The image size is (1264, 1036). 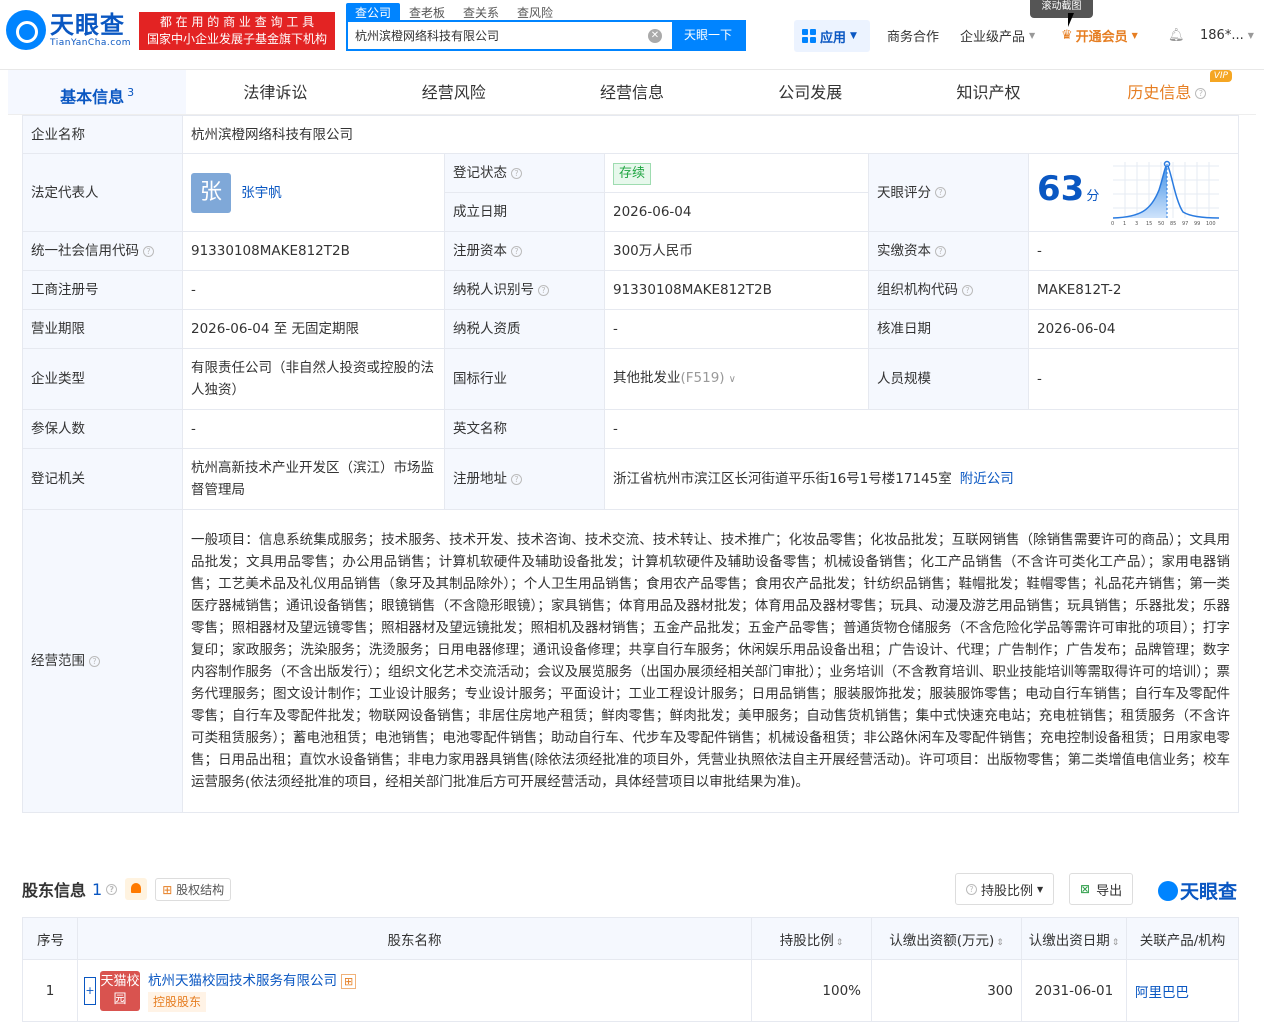 What do you see at coordinates (948, 251) in the screenshot?
I see `label-paid-capital: 实缴资本?` at bounding box center [948, 251].